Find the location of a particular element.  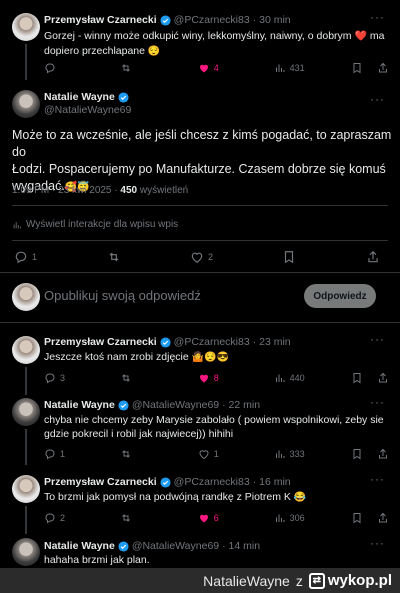

like-button: 4 is located at coordinates (236, 68).